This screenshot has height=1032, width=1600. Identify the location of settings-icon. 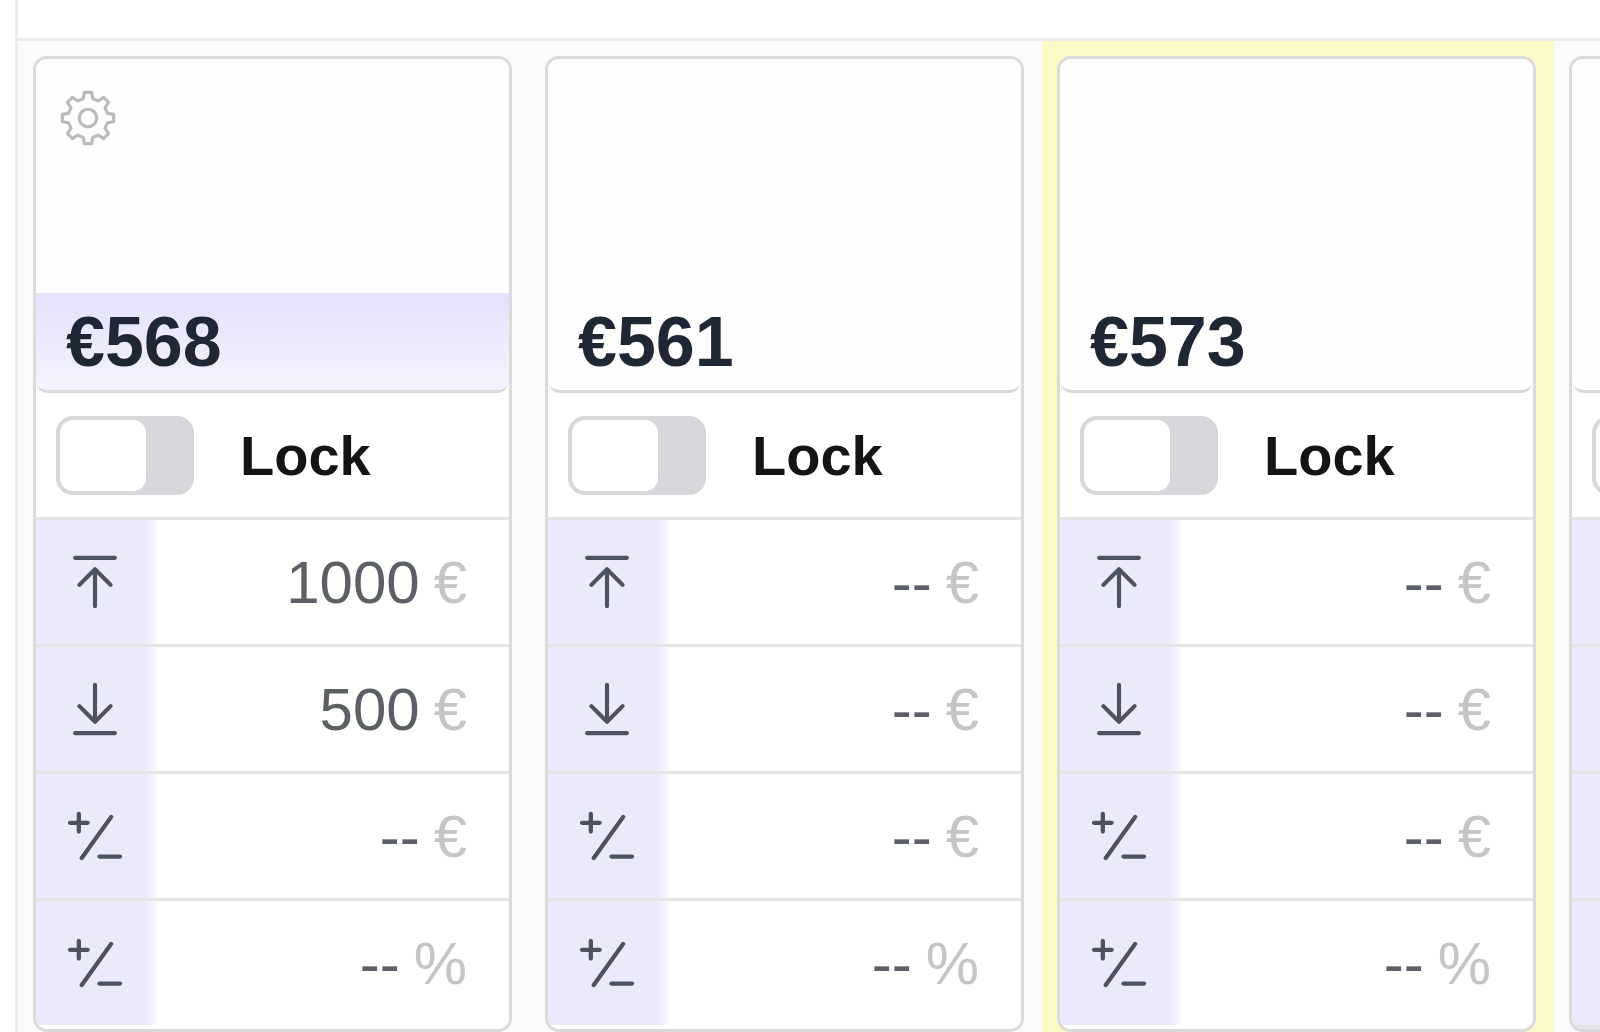
(88, 118).